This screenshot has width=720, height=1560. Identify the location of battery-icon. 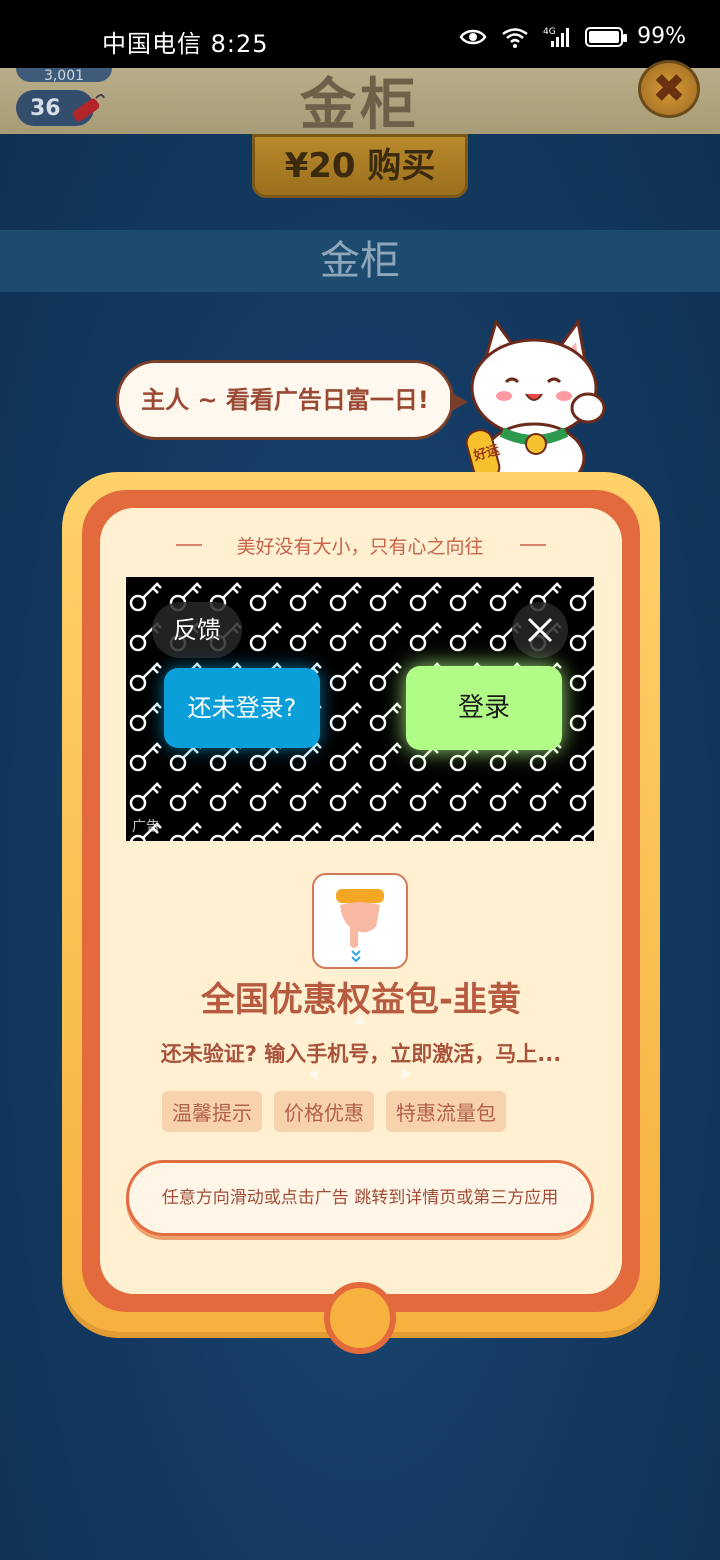
(606, 36).